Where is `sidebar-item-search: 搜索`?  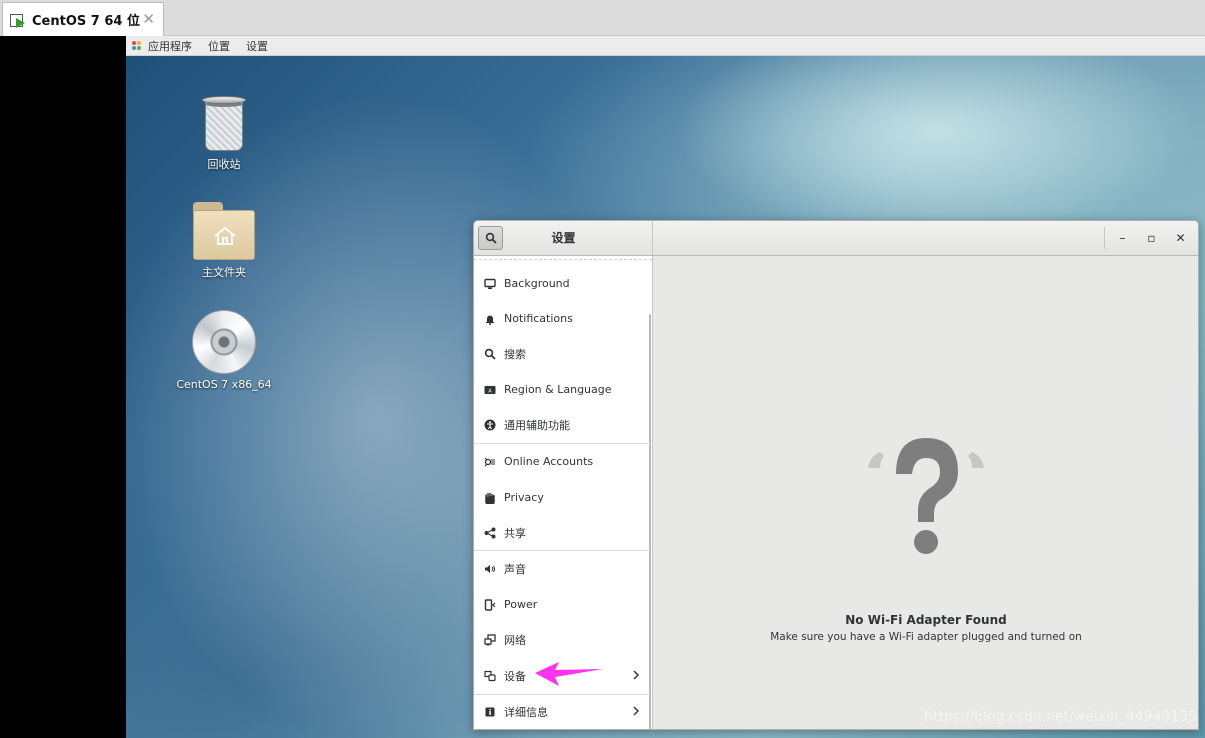 sidebar-item-search: 搜索 is located at coordinates (562, 353).